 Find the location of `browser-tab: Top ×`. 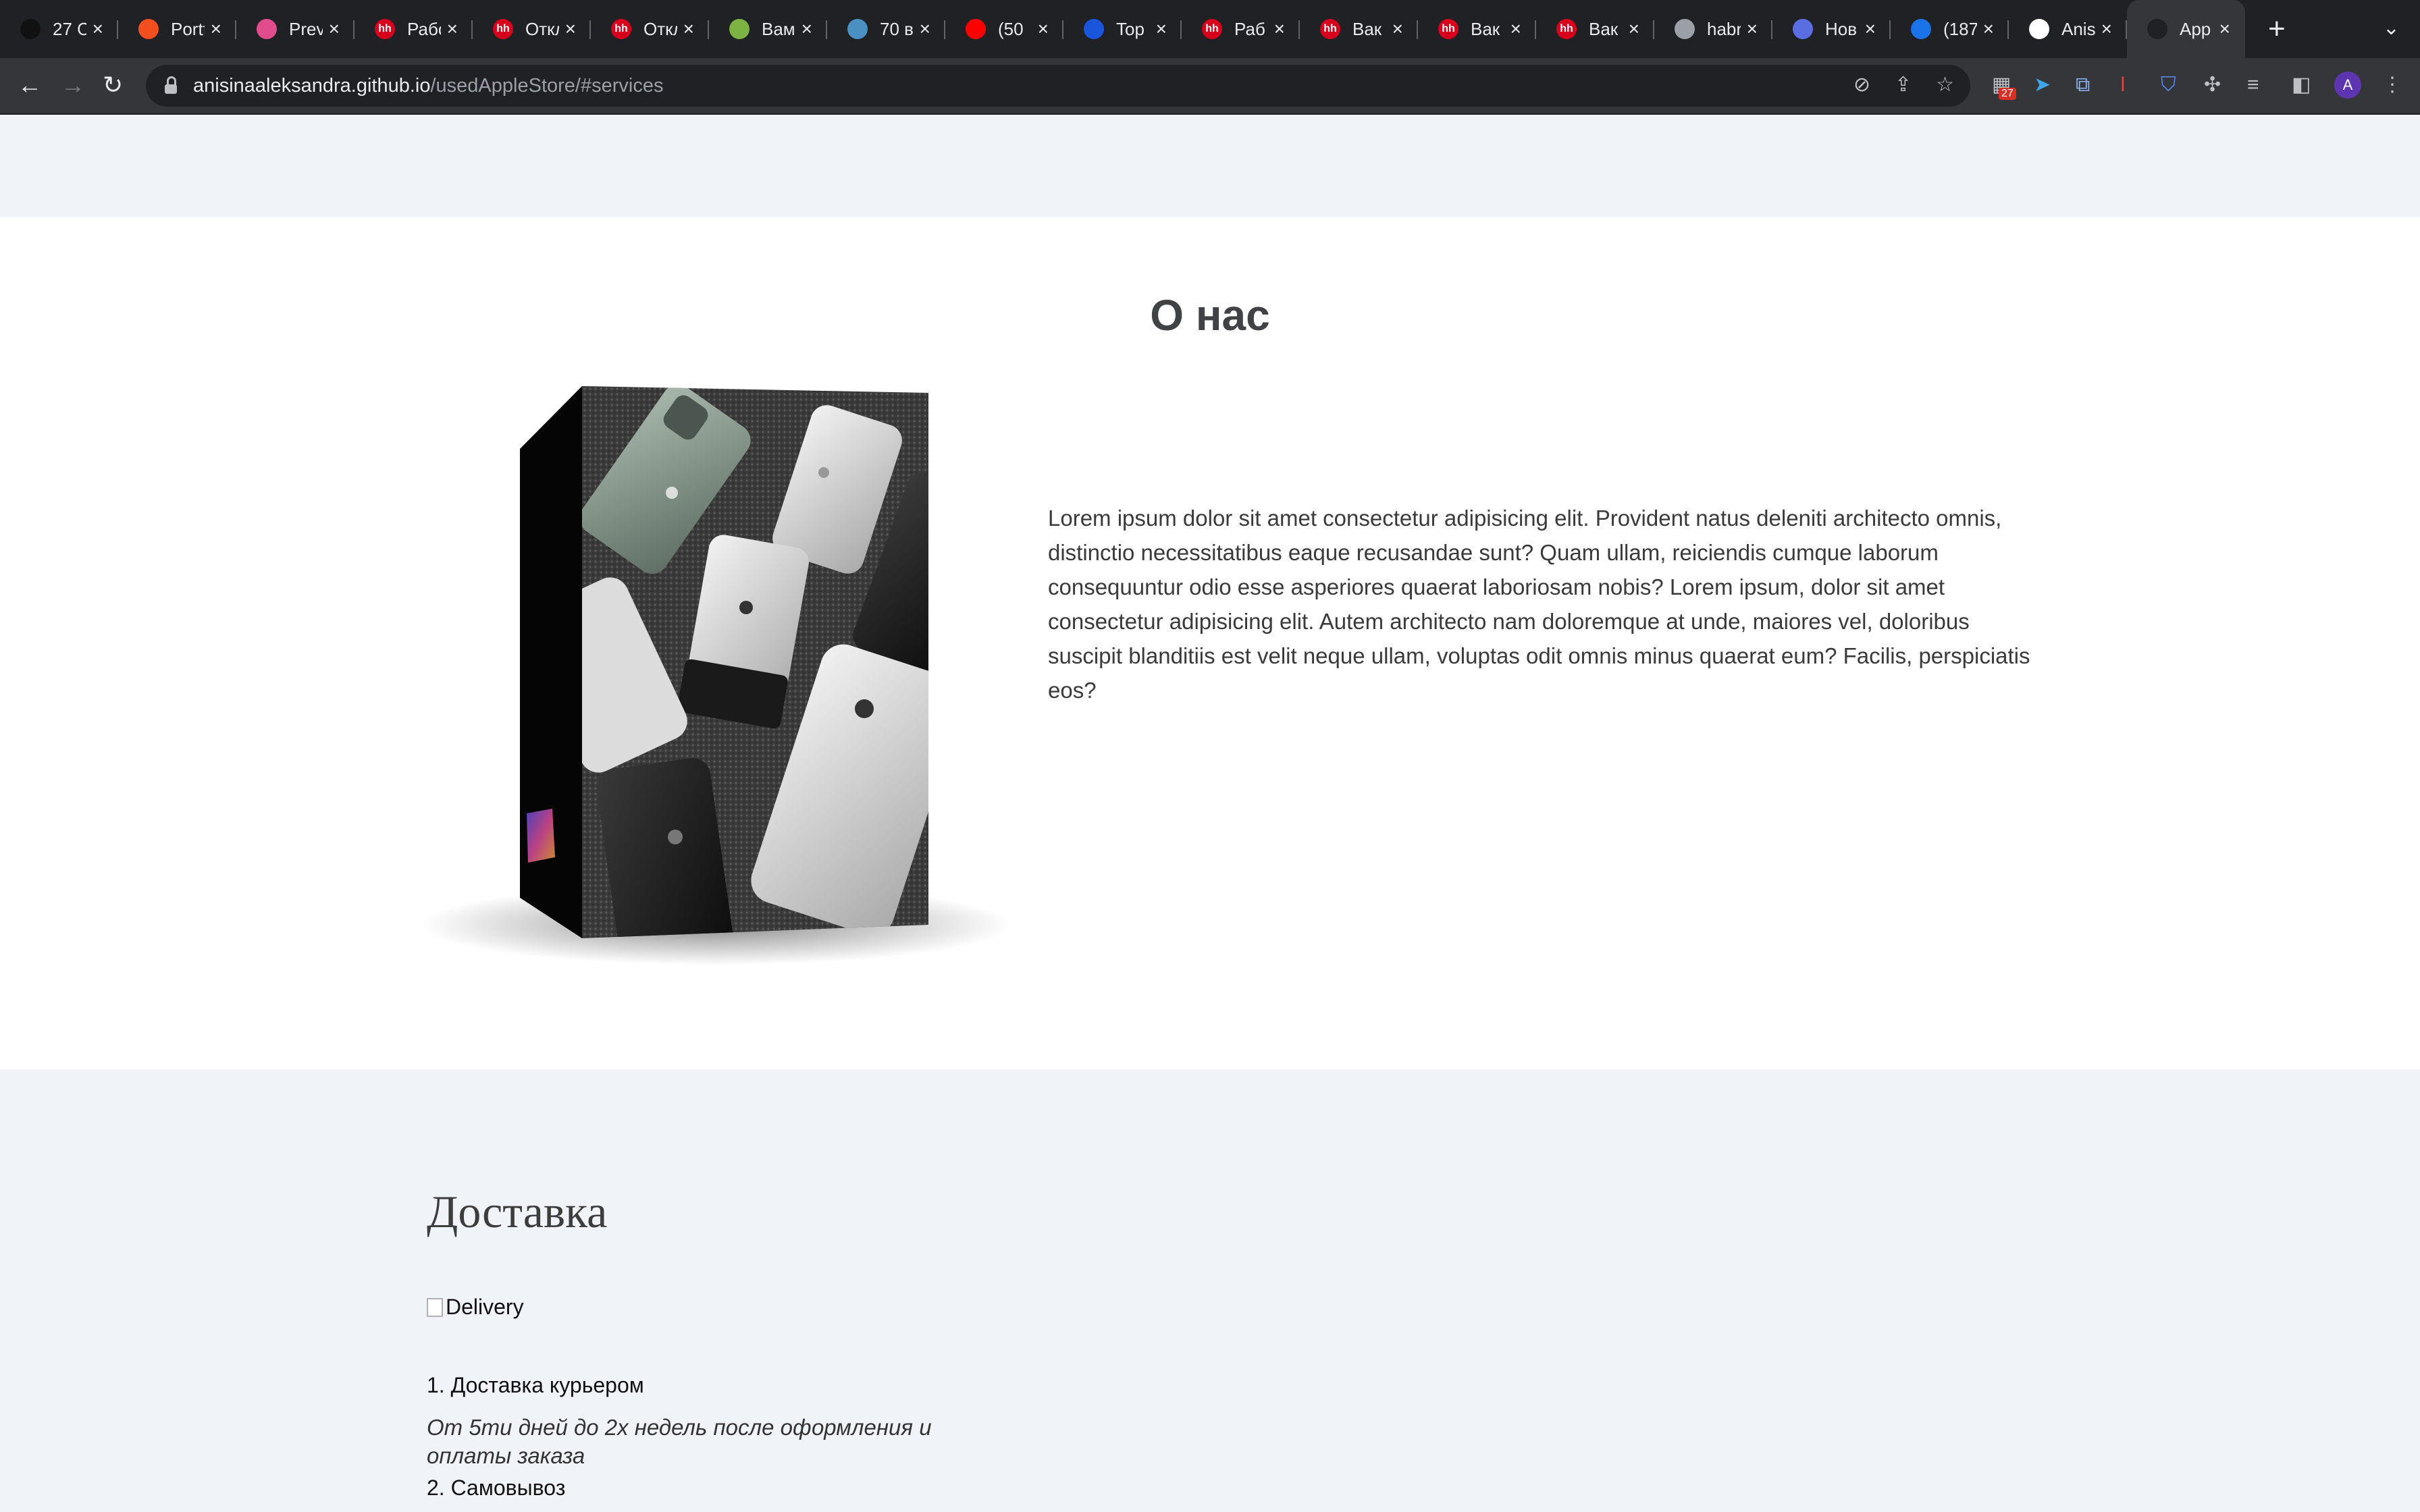

browser-tab: Top × is located at coordinates (1122, 29).